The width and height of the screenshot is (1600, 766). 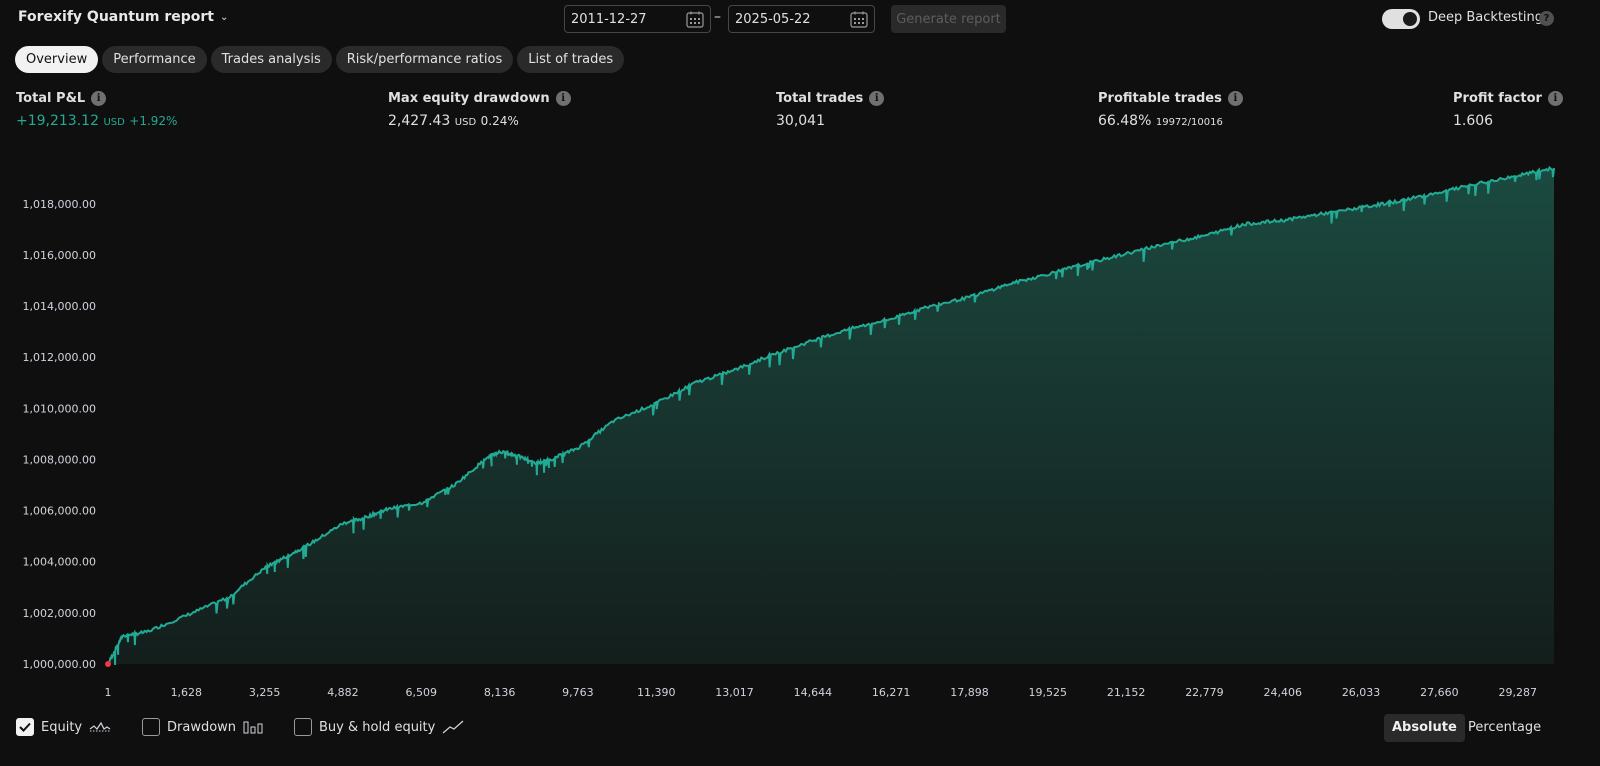 I want to click on y-tick-label: 1,010,000.00, so click(x=59, y=408).